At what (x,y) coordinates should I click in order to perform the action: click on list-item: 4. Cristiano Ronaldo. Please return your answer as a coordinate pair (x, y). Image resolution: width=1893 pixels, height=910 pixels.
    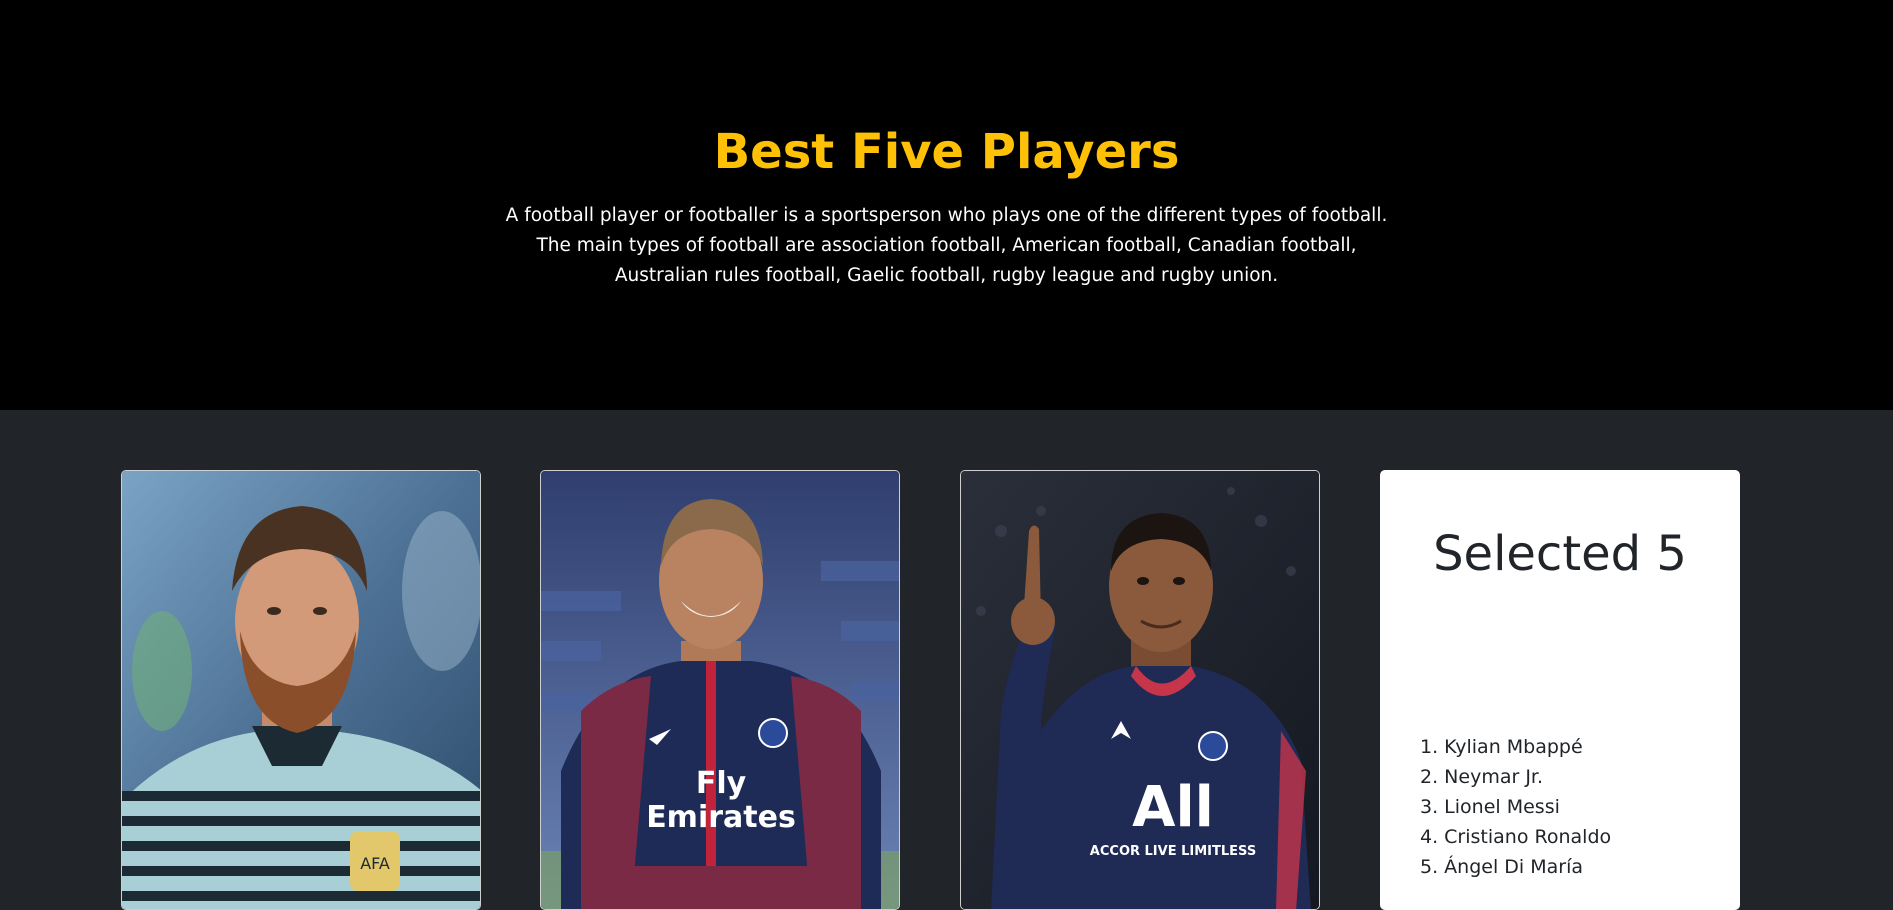
    Looking at the image, I should click on (1516, 837).